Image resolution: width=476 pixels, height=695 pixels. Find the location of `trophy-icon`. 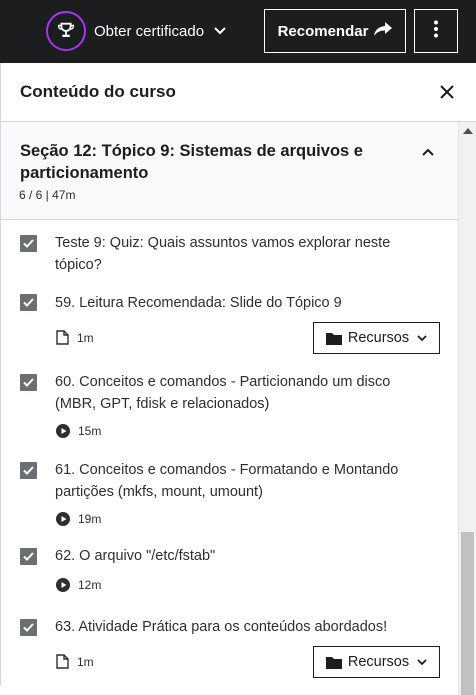

trophy-icon is located at coordinates (66, 31).